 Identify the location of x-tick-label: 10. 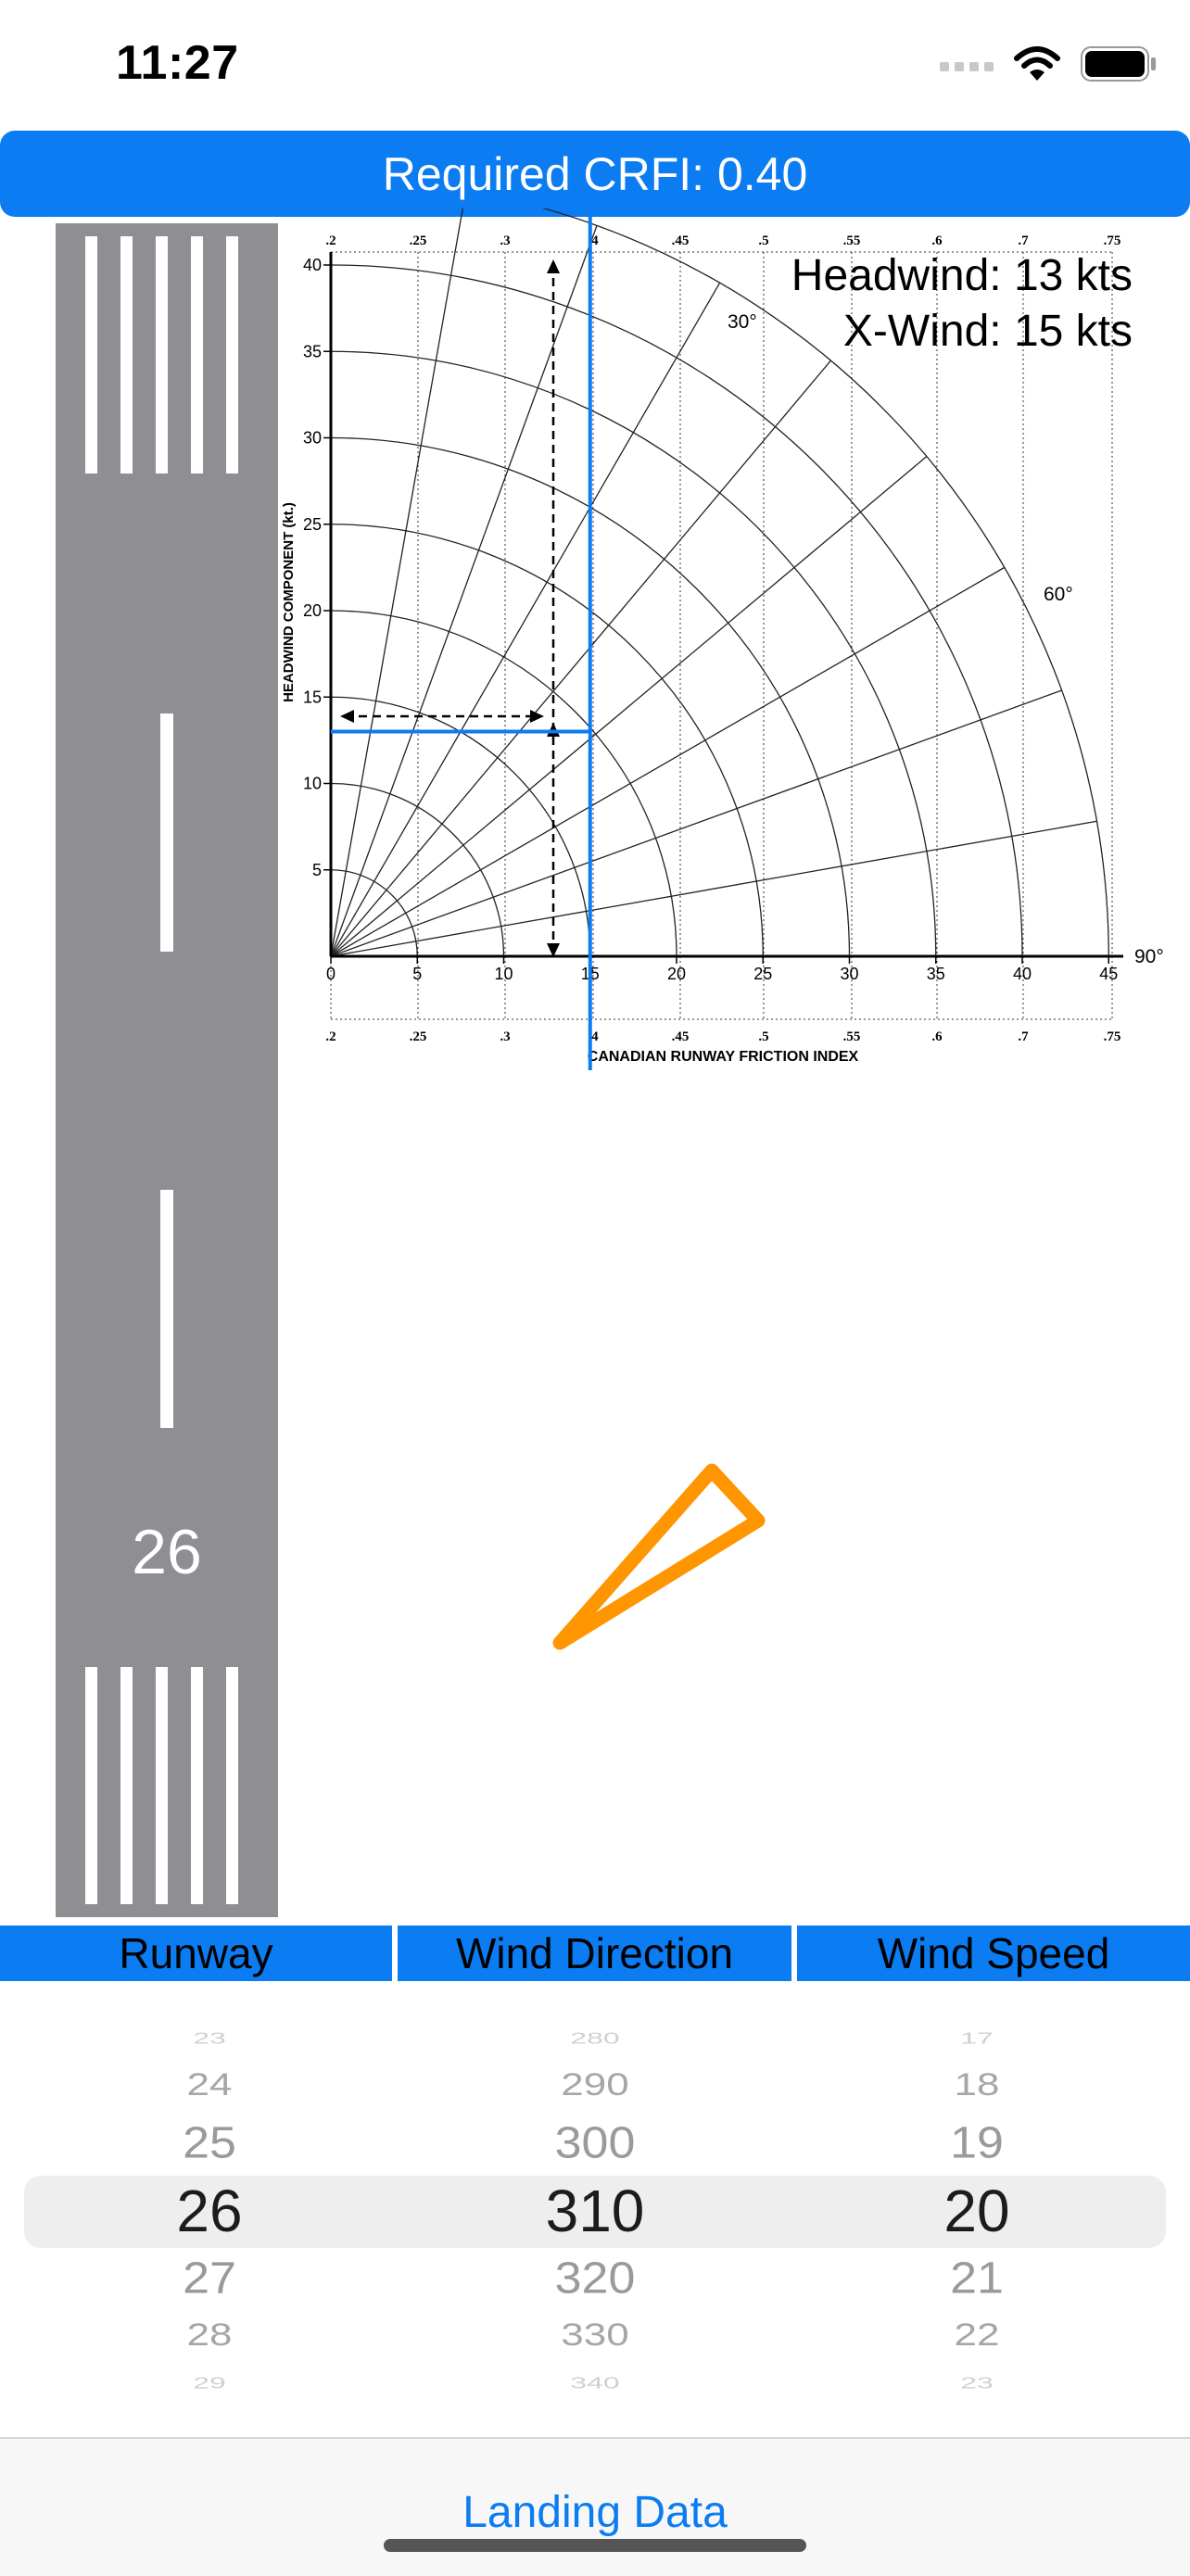
(503, 974).